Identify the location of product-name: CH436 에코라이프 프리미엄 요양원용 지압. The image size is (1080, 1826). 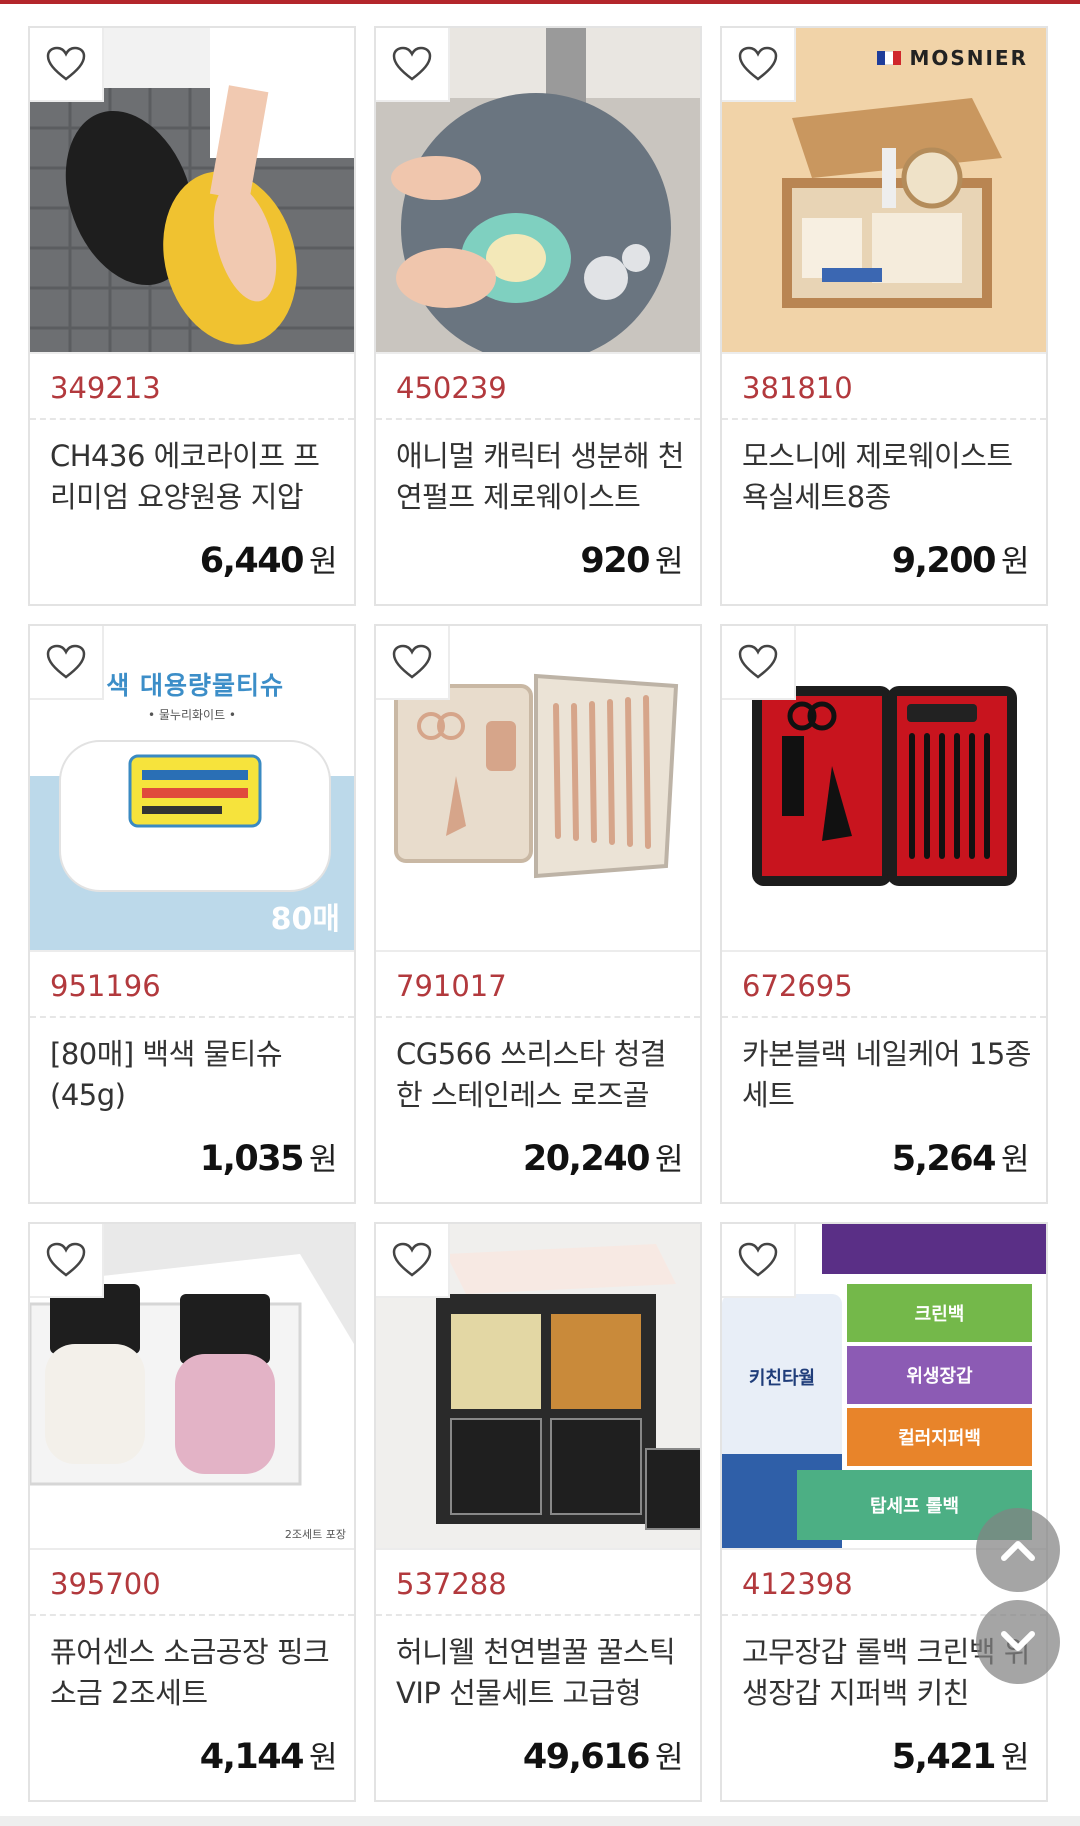
(195, 479).